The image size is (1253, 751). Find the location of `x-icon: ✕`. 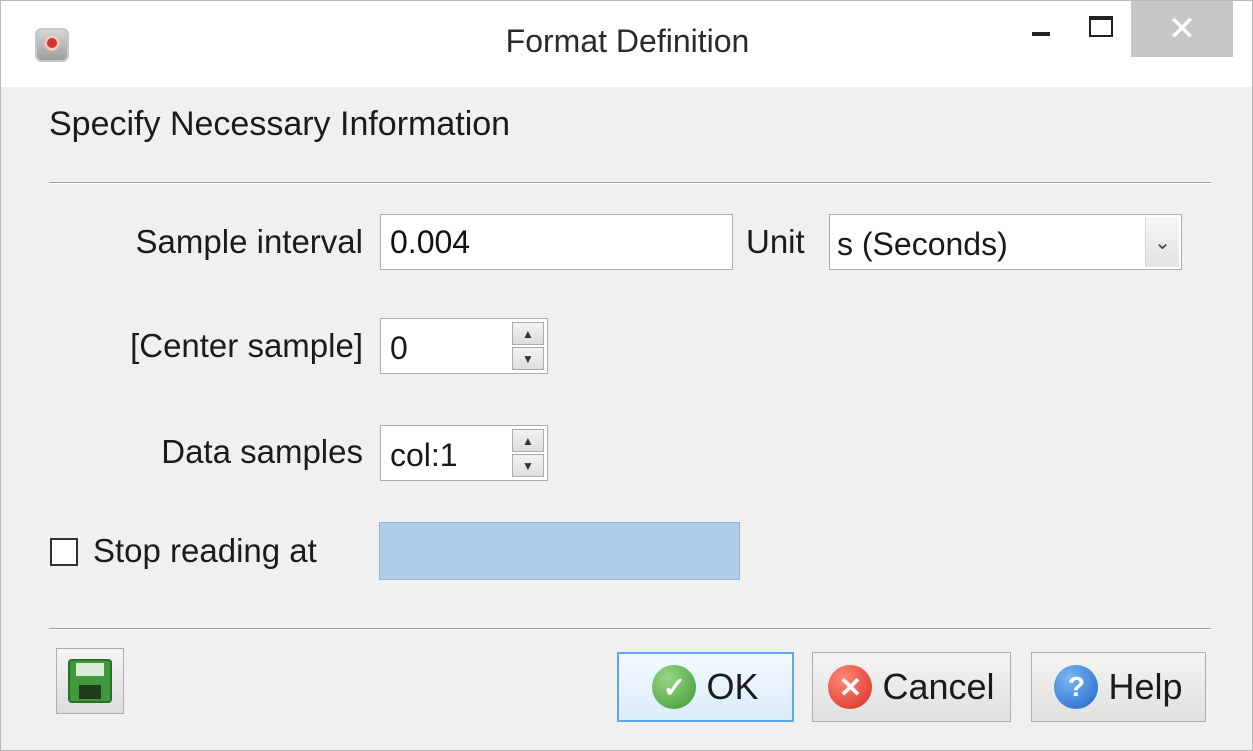

x-icon: ✕ is located at coordinates (850, 687).